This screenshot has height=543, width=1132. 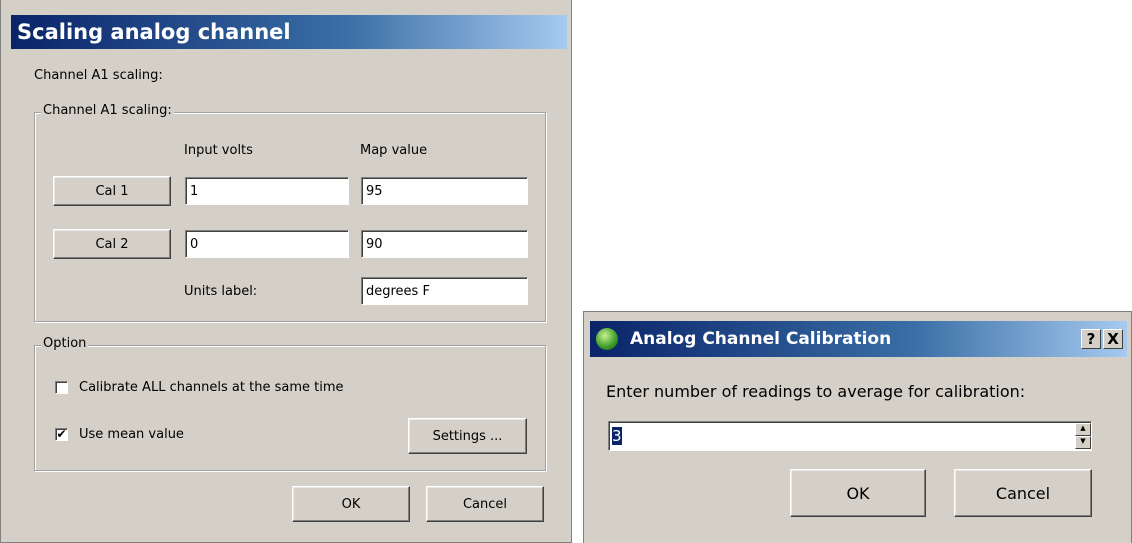 I want to click on calibrate-all-label: Calibrate ALL channels at the same time, so click(x=211, y=387).